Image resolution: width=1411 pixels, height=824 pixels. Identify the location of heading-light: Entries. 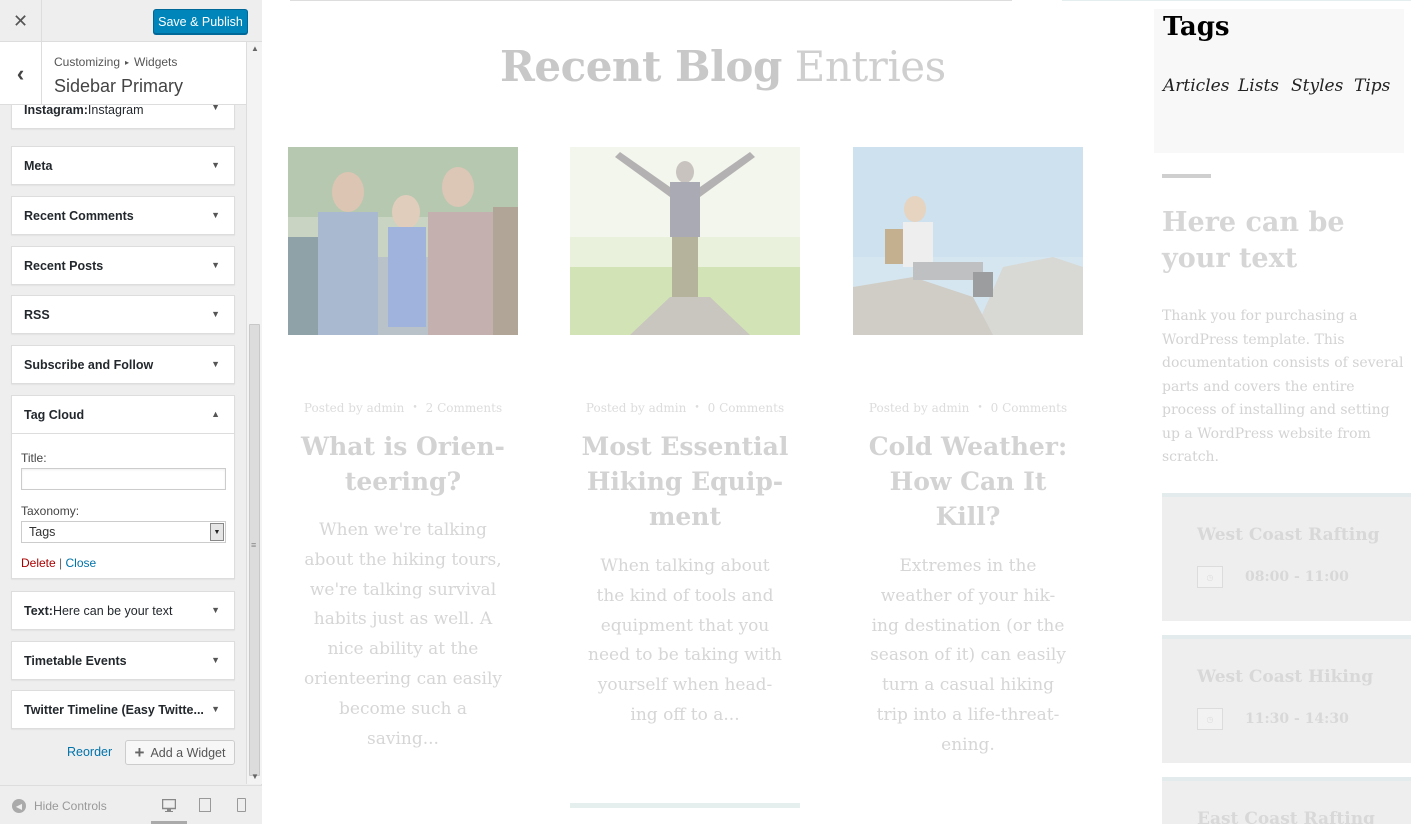
(864, 66).